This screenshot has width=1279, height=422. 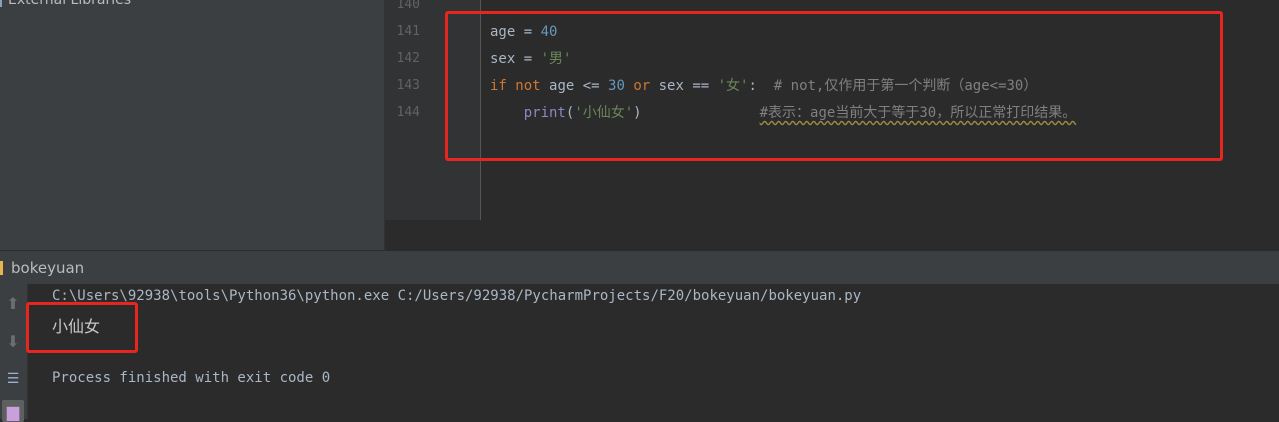 I want to click on code-line: sex = '男', so click(x=530, y=59).